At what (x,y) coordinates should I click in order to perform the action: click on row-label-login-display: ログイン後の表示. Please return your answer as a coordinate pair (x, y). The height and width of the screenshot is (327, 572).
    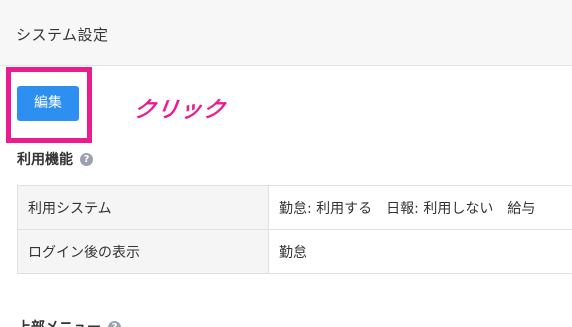
    Looking at the image, I should click on (143, 251).